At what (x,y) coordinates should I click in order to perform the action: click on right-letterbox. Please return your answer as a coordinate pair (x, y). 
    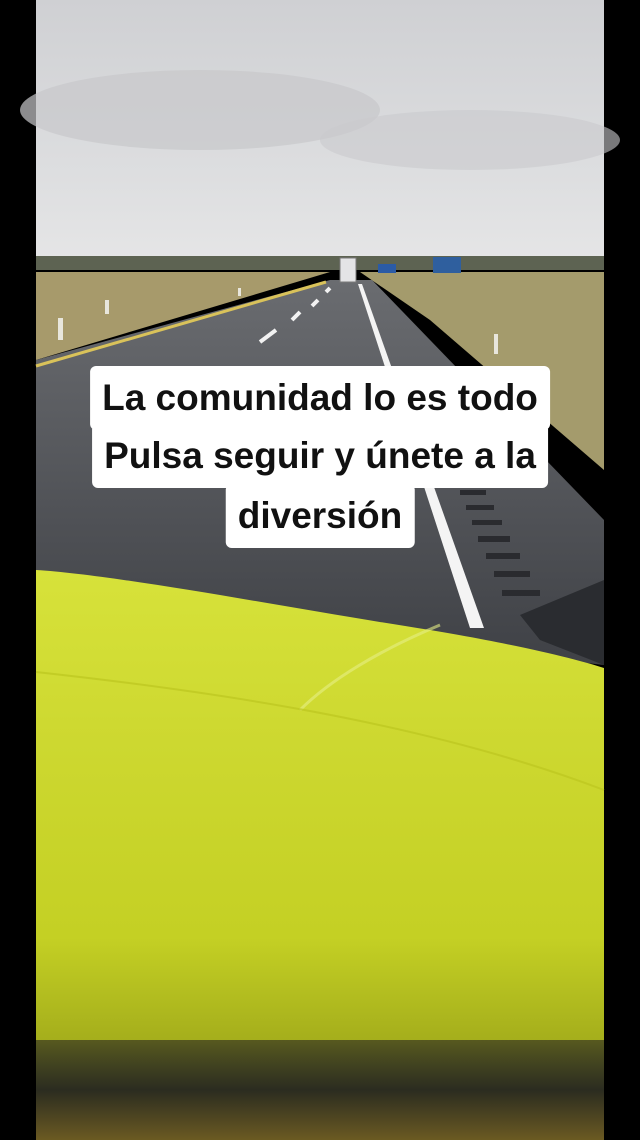
    Looking at the image, I should click on (622, 570).